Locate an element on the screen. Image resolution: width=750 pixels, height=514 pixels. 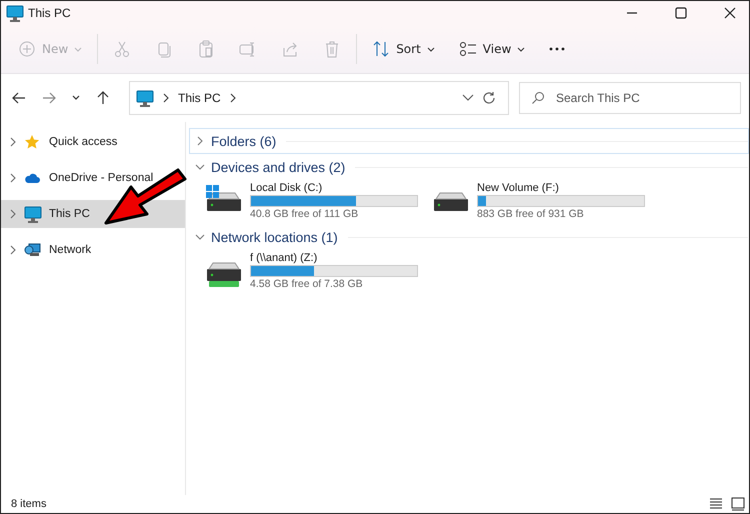
section-header: Devices and drives (2) is located at coordinates (469, 167).